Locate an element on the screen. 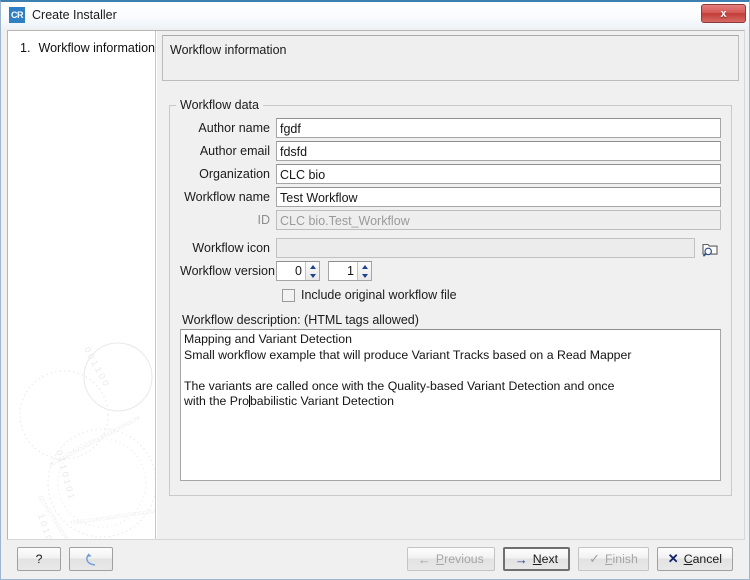  cancel-label-rest: ancel is located at coordinates (707, 559).